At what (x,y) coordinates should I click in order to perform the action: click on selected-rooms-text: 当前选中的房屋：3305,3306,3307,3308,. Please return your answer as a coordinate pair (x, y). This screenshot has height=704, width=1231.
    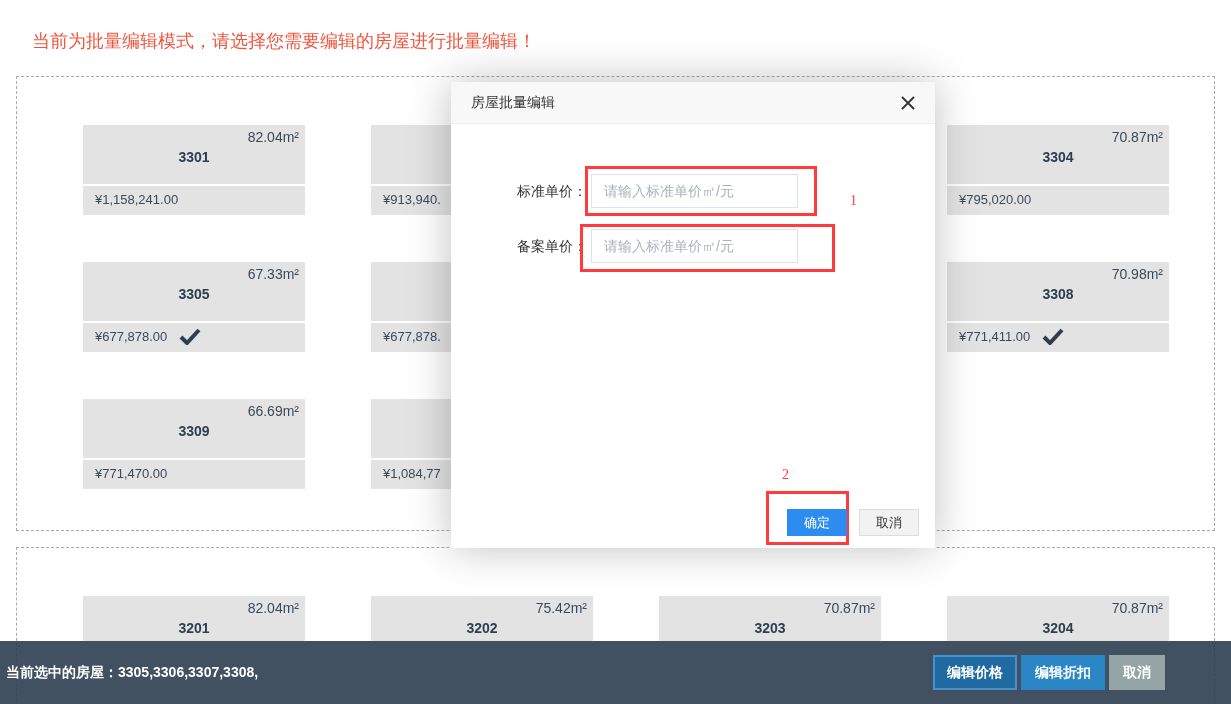
    Looking at the image, I should click on (132, 672).